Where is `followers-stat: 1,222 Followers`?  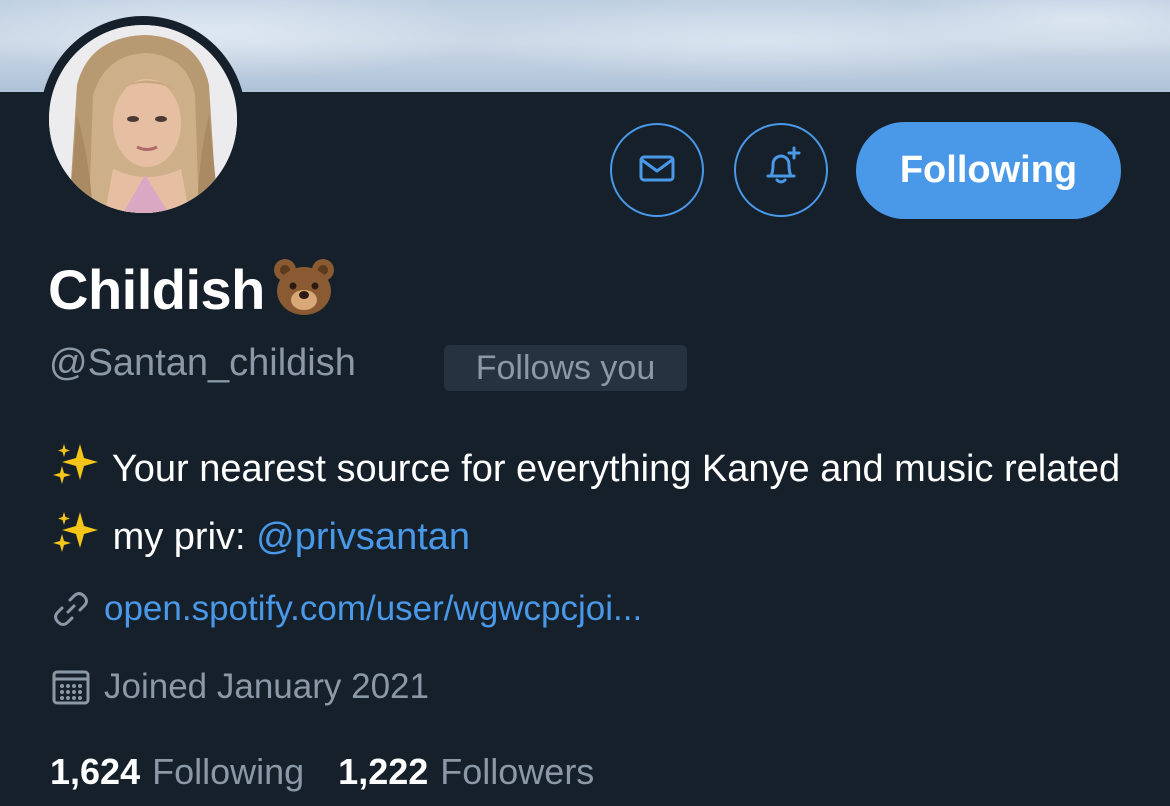
followers-stat: 1,222 Followers is located at coordinates (466, 772).